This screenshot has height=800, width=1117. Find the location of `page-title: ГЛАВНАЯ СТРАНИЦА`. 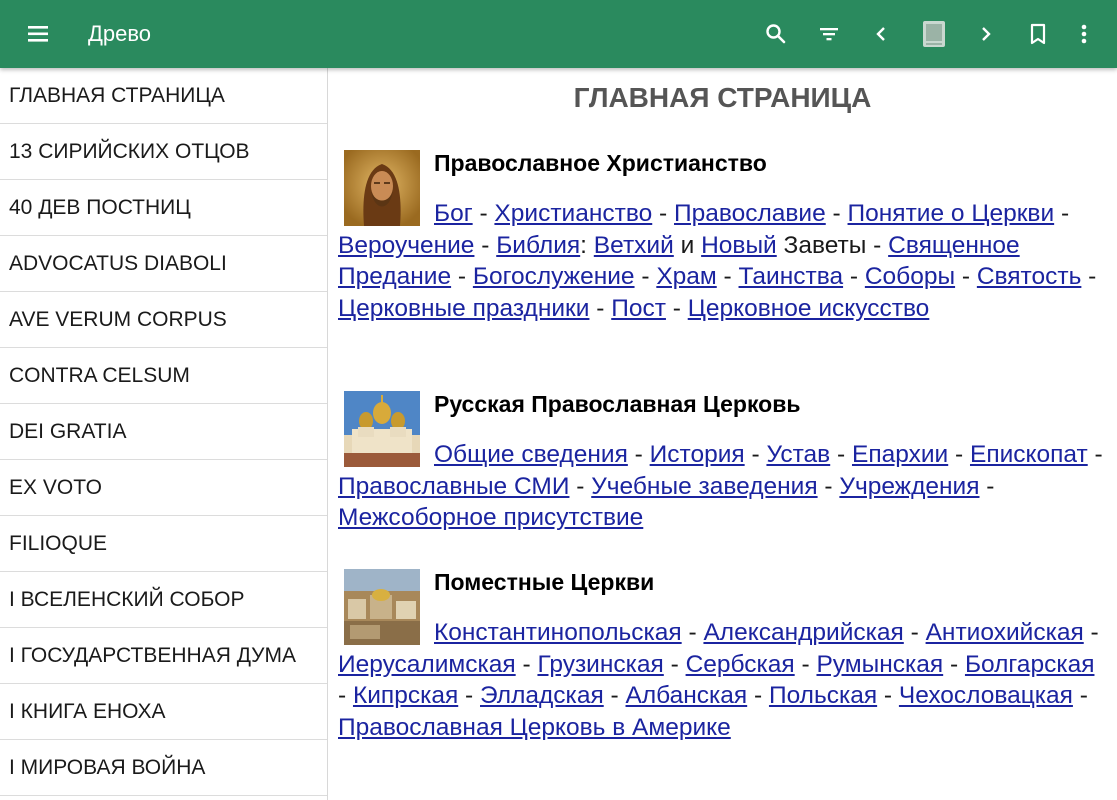

page-title: ГЛАВНАЯ СТРАНИЦА is located at coordinates (722, 97).